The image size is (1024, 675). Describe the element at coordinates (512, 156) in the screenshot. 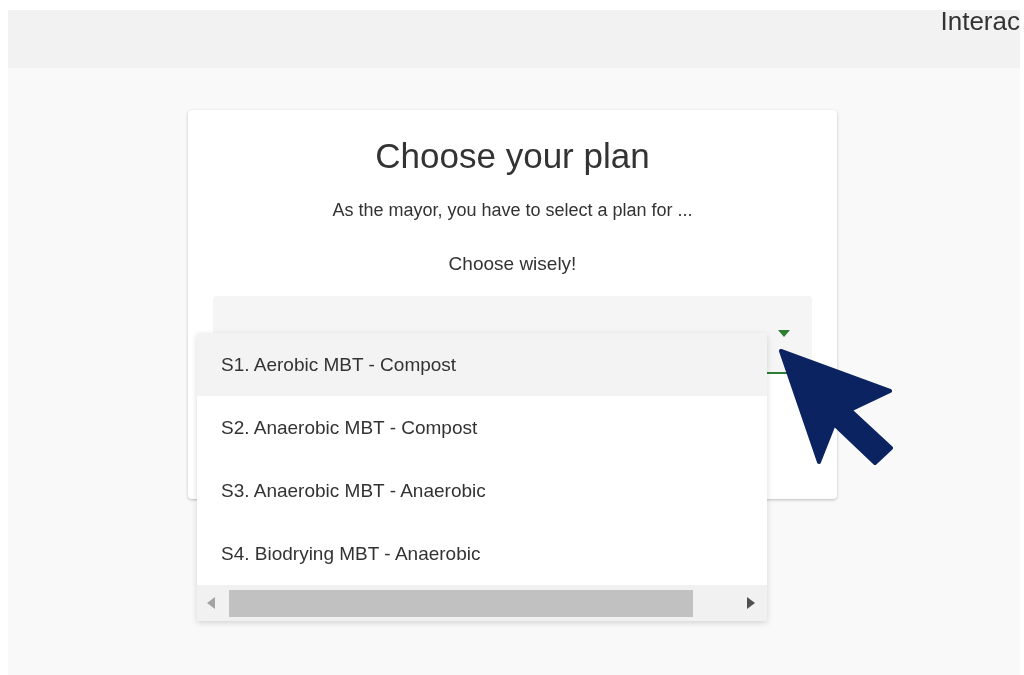

I see `card-title: Choose your plan` at that location.